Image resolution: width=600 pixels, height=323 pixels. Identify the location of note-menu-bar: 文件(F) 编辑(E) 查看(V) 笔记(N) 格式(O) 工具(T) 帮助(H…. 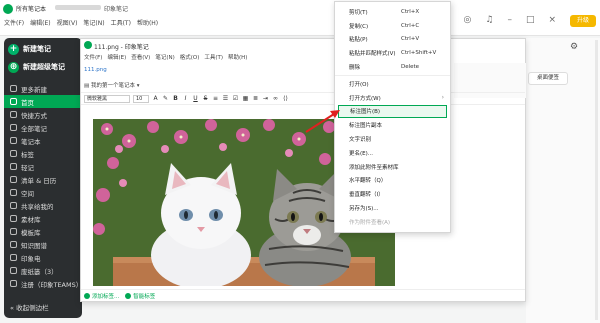
(165, 57).